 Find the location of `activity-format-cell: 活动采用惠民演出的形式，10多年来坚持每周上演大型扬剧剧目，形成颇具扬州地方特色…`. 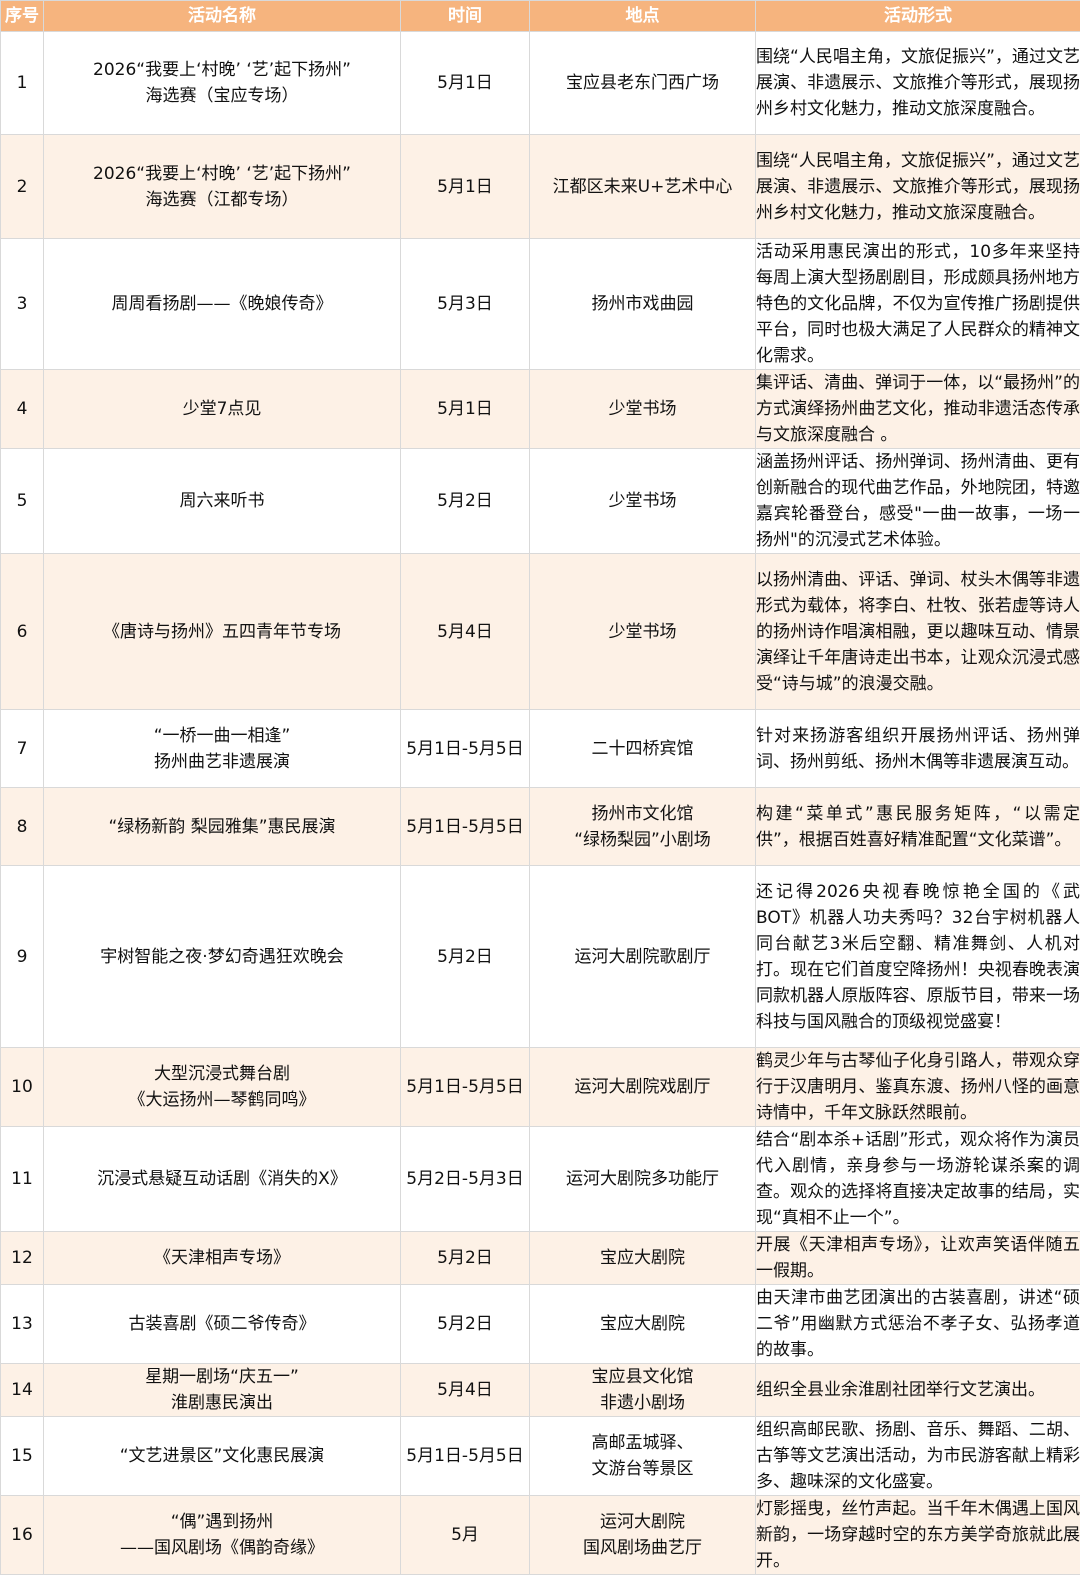

activity-format-cell: 活动采用惠民演出的形式，10多年来坚持每周上演大型扬剧剧目，形成颇具扬州地方特色… is located at coordinates (918, 304).